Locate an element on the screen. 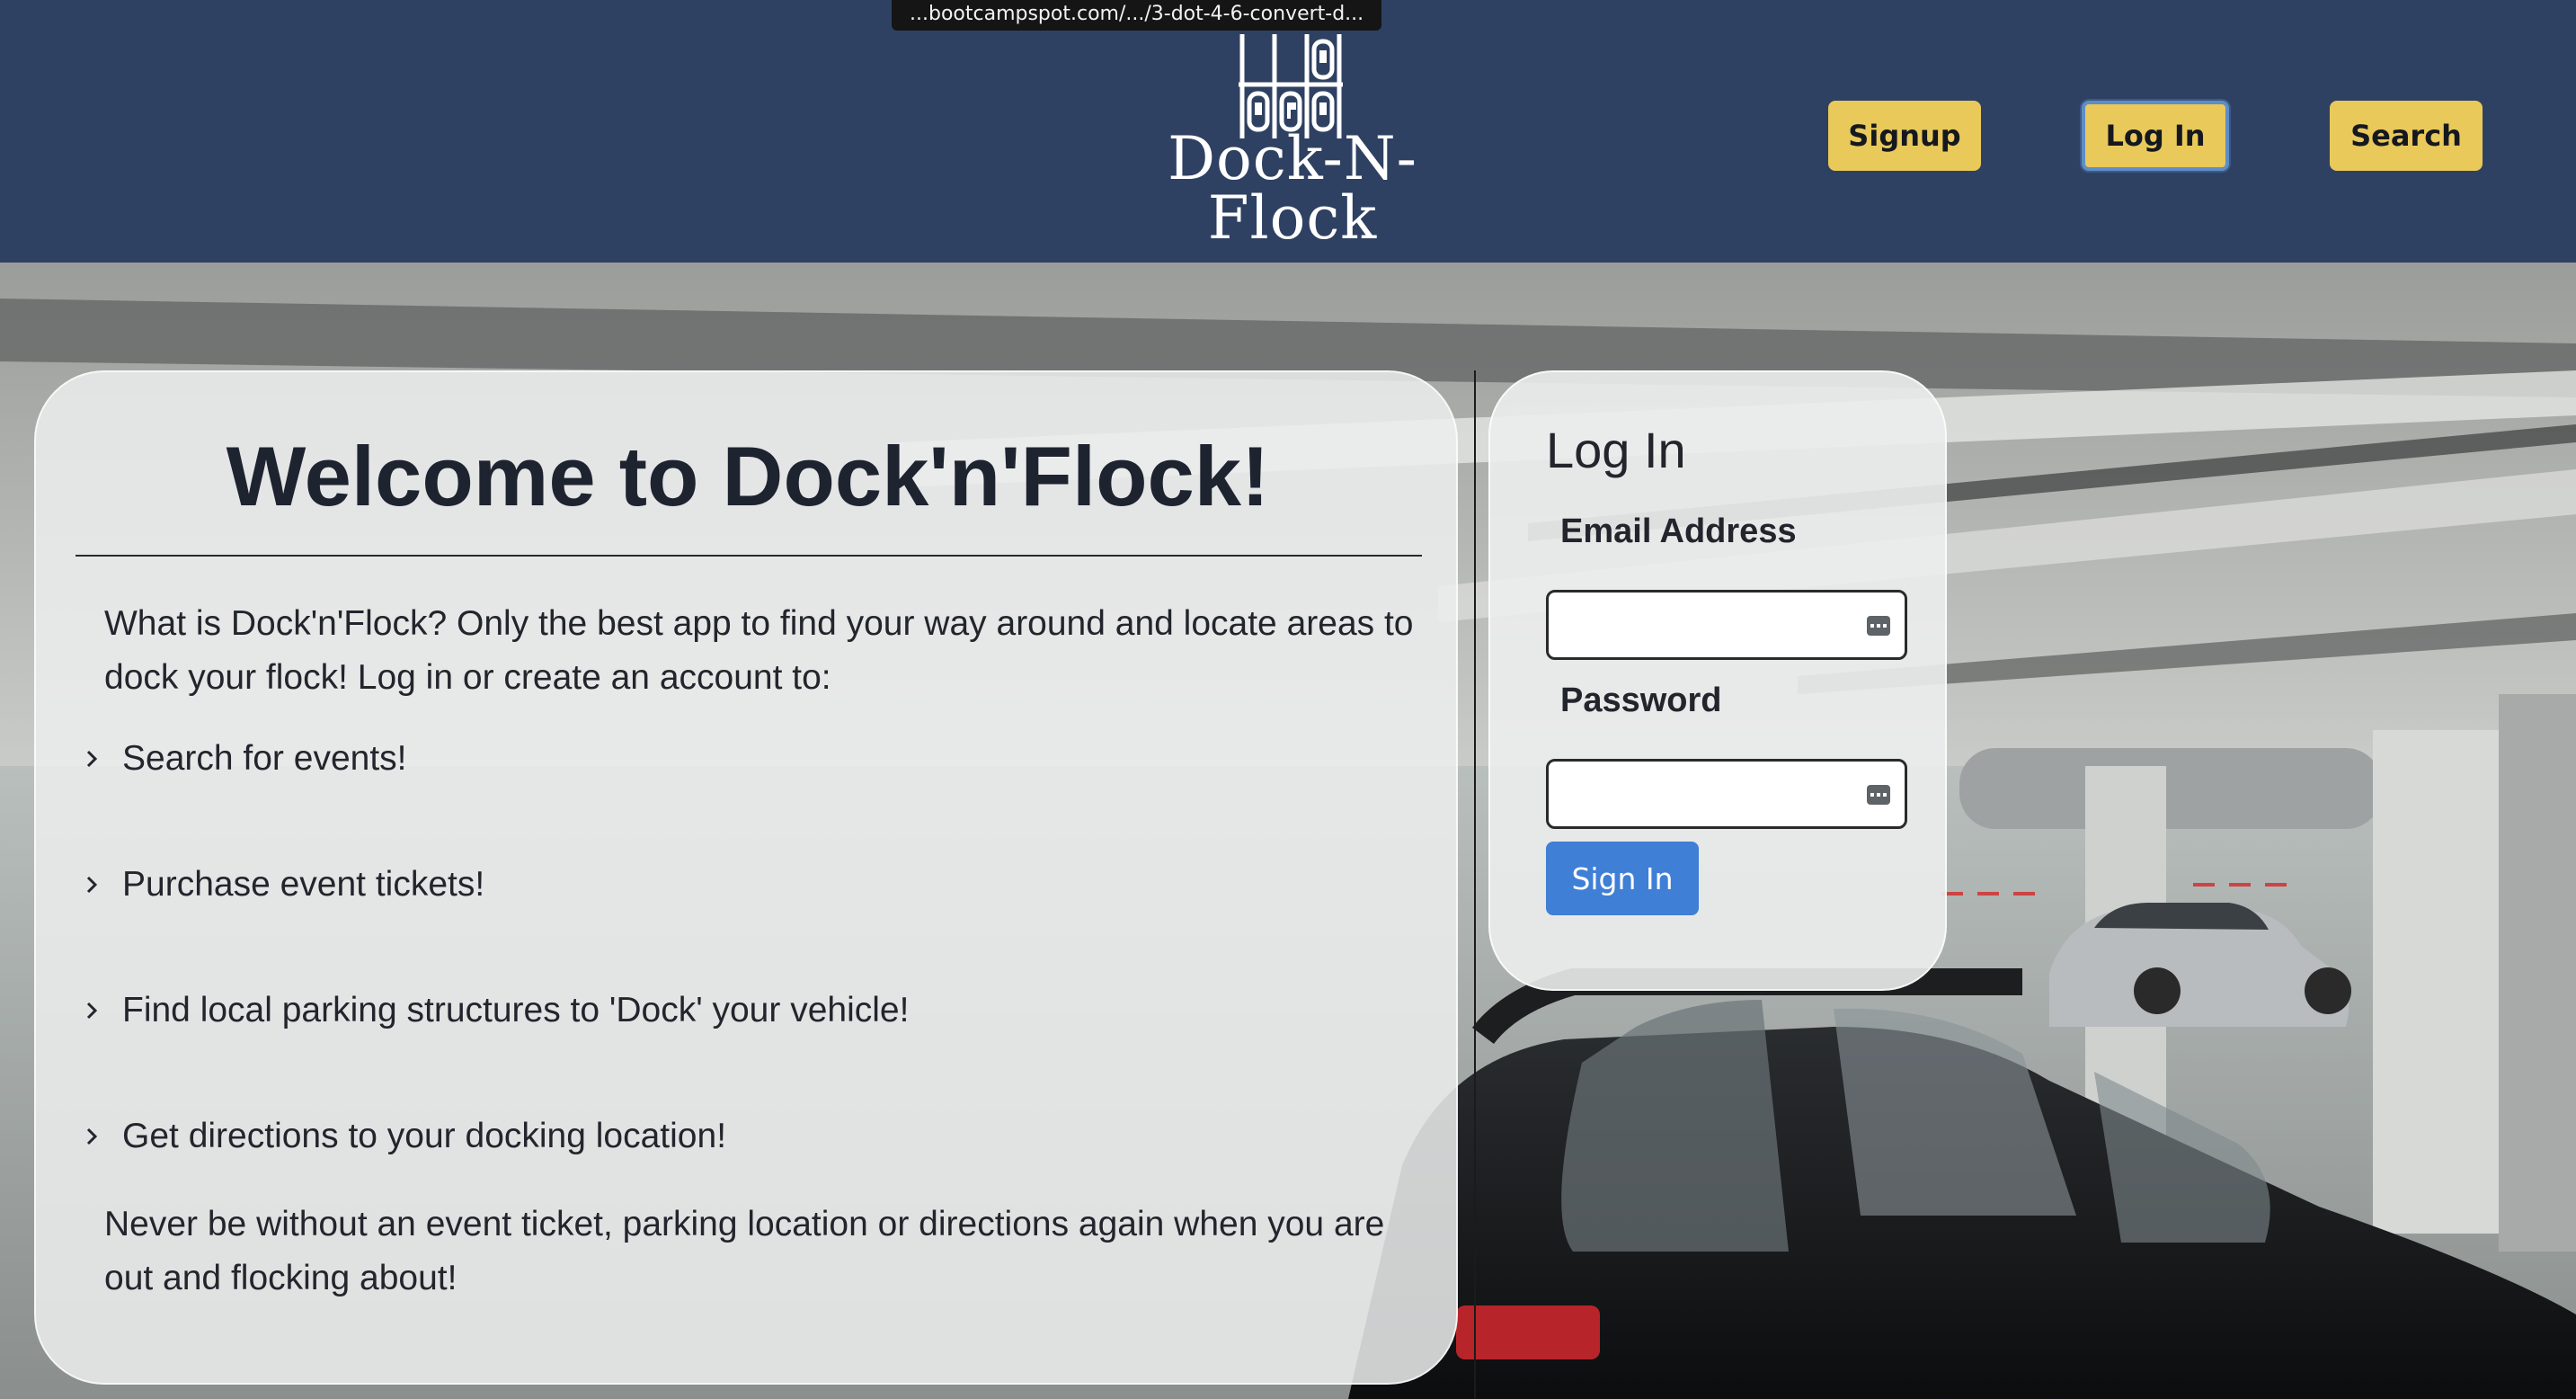 The width and height of the screenshot is (2576, 1399). feature-label: Purchase event tickets! is located at coordinates (303, 884).